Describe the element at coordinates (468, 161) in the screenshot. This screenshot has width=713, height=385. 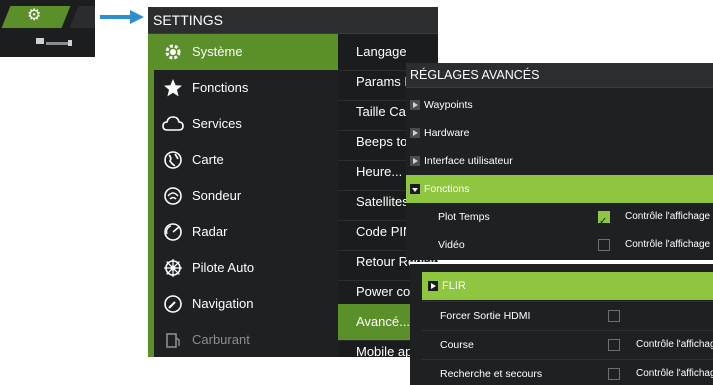
I see `adv-row-label: Interface utilisateur` at that location.